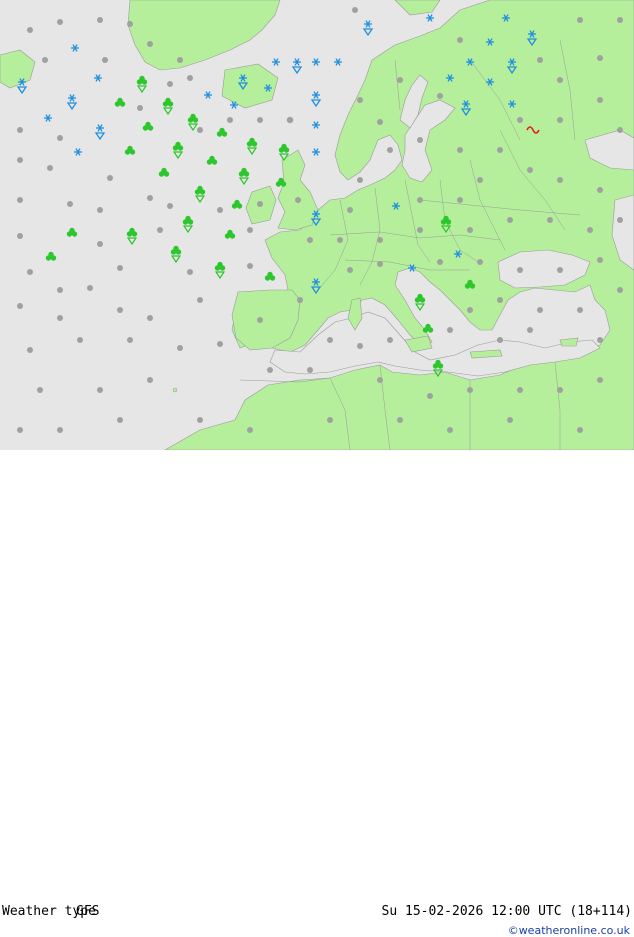 This screenshot has height=937, width=634. Describe the element at coordinates (506, 911) in the screenshot. I see `valid-time-label: Su 15-02-2026 12:00 UTC (18+114)` at that location.